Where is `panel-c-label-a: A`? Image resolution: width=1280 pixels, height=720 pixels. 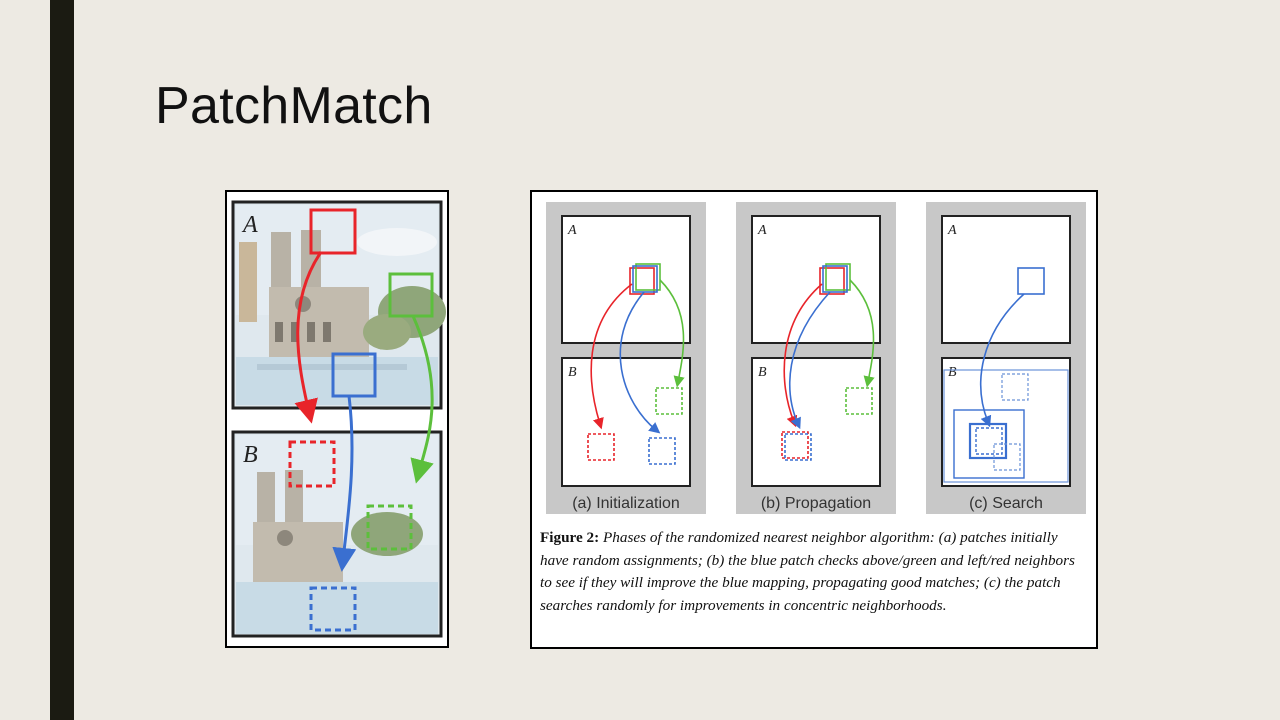 panel-c-label-a: A is located at coordinates (952, 230).